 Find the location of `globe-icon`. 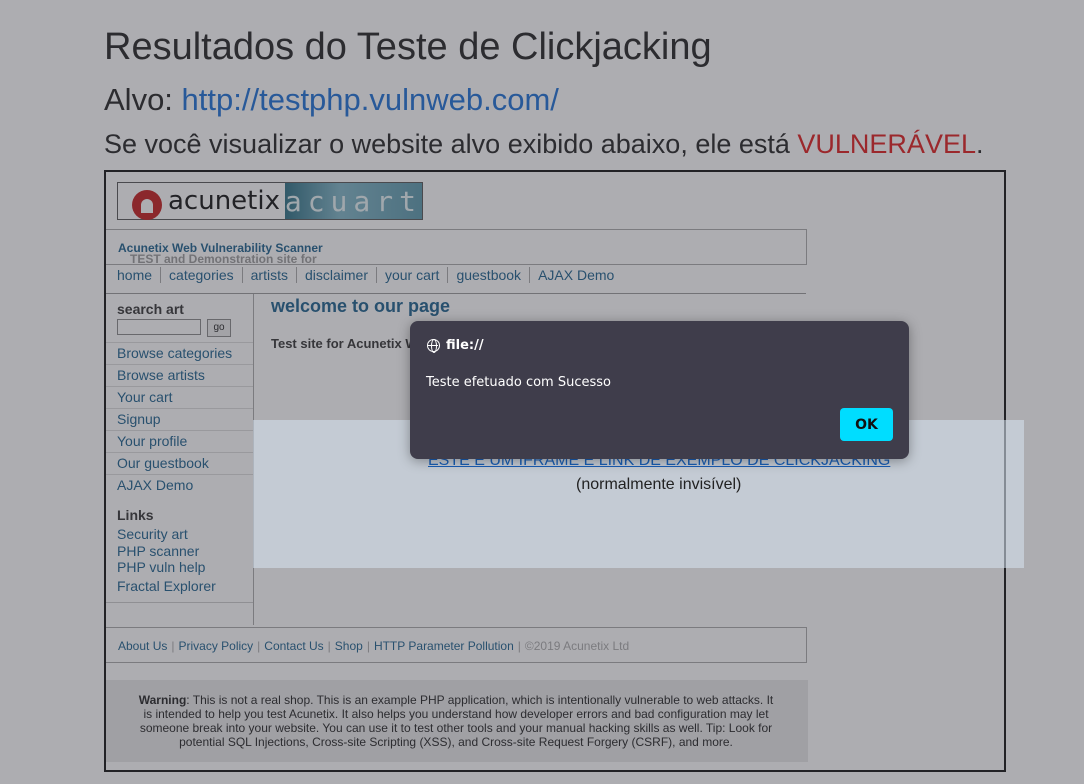

globe-icon is located at coordinates (433, 346).